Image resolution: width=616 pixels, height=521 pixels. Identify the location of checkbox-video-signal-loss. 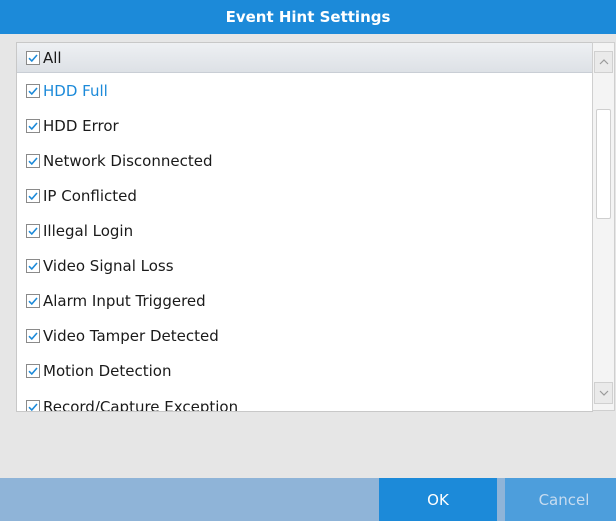
(33, 265).